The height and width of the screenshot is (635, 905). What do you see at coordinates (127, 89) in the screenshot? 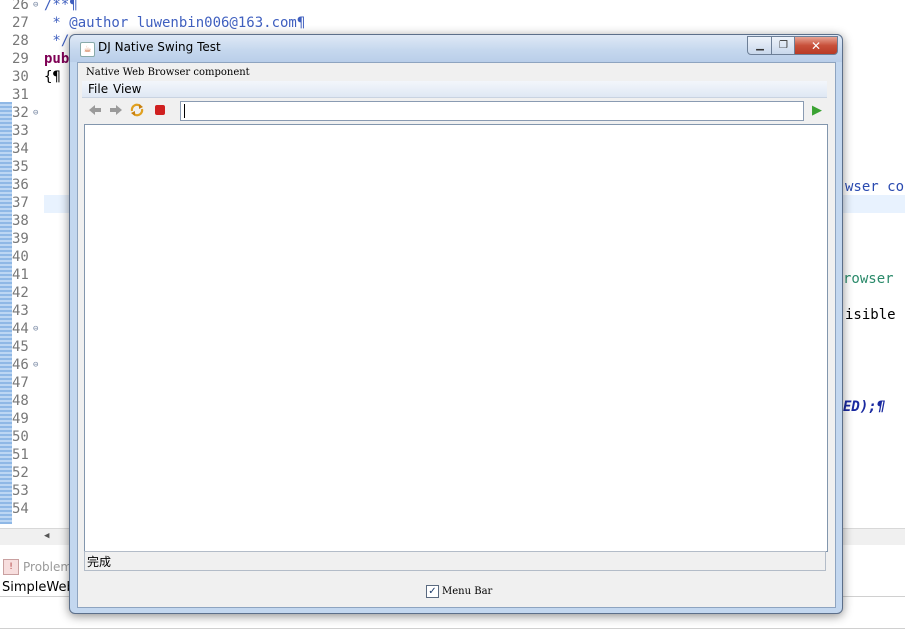
I see `menu-view: View` at bounding box center [127, 89].